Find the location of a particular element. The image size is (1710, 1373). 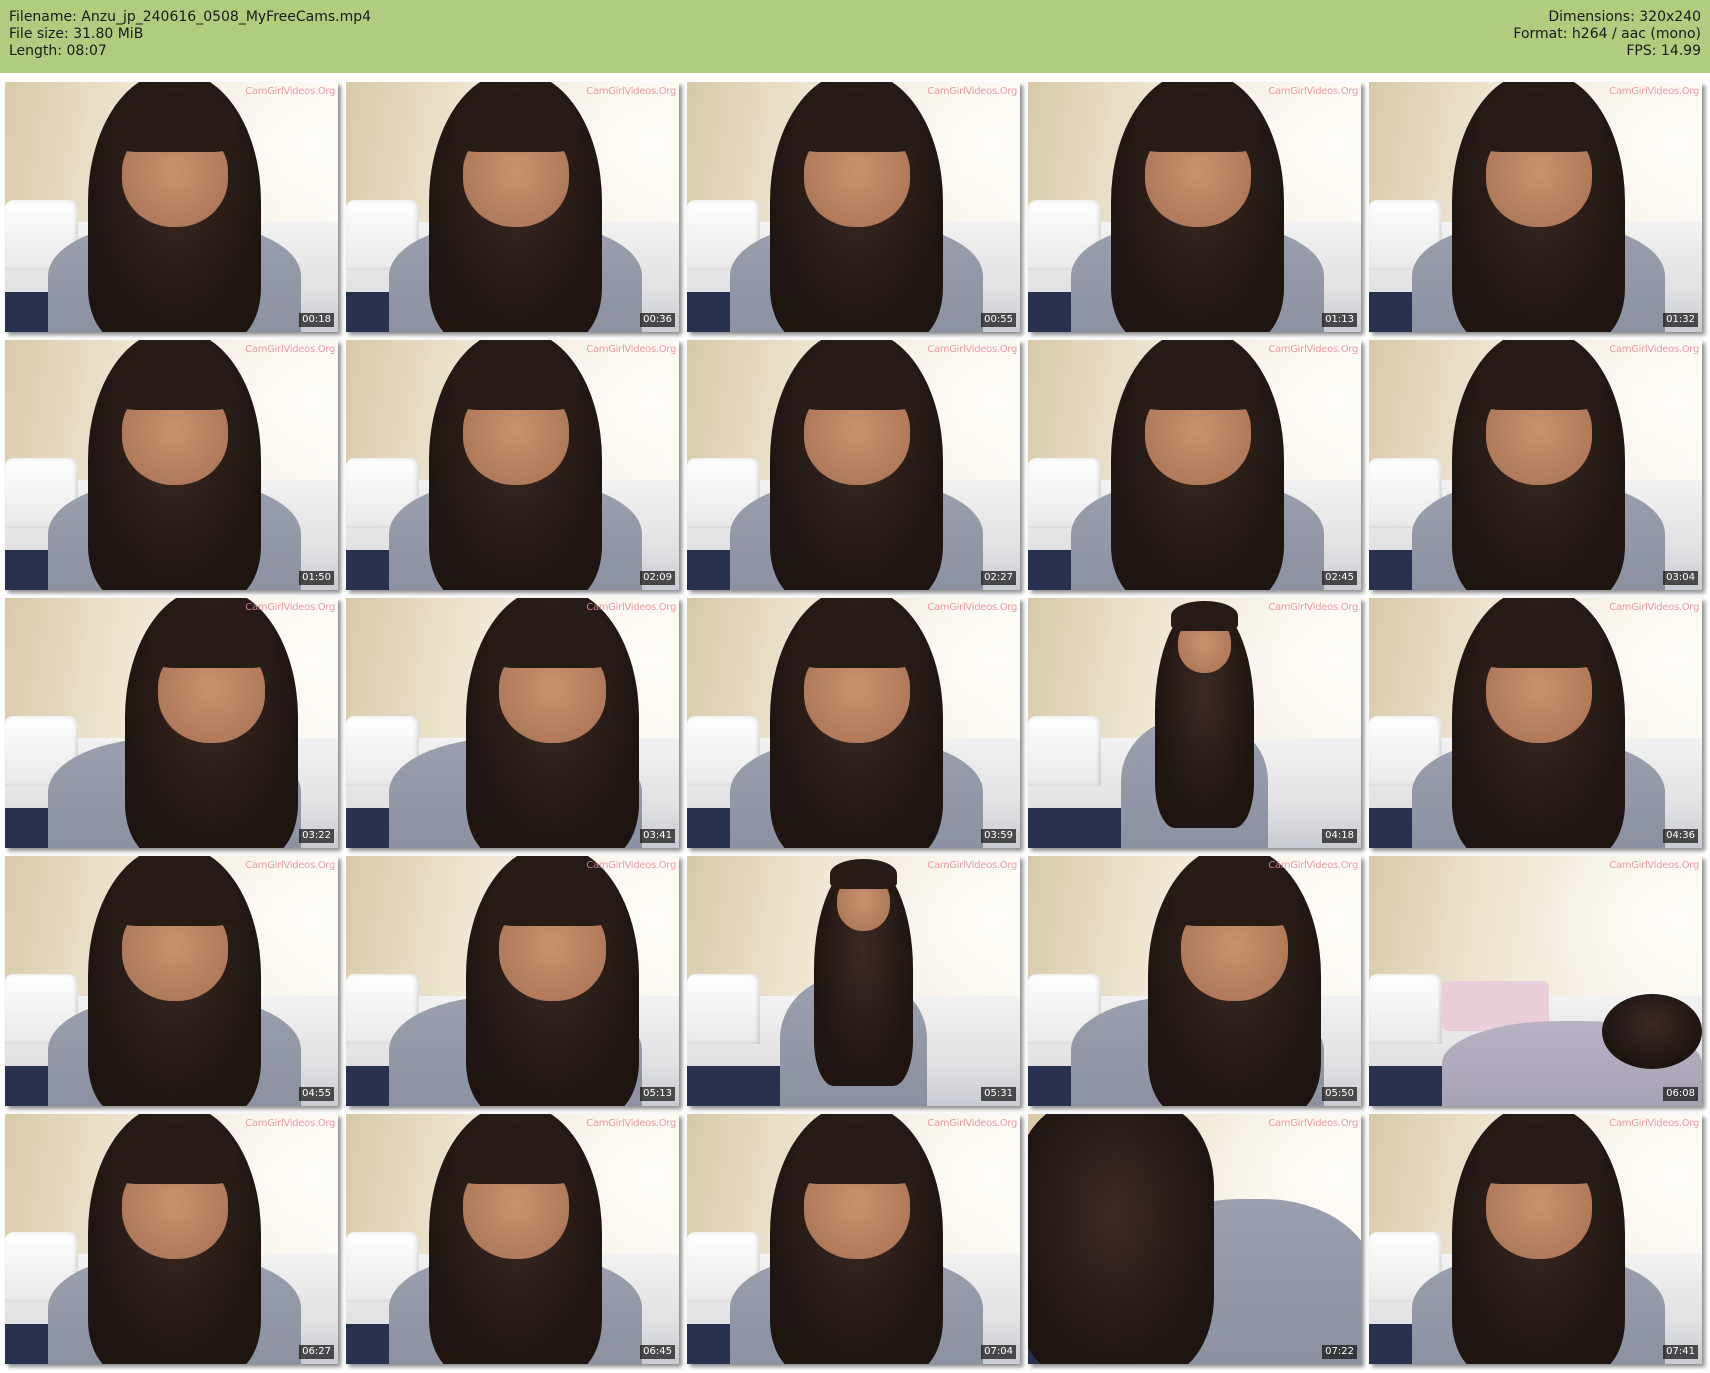

thumbnail: CamGirlVideos.Org 03:04 is located at coordinates (1535, 465).